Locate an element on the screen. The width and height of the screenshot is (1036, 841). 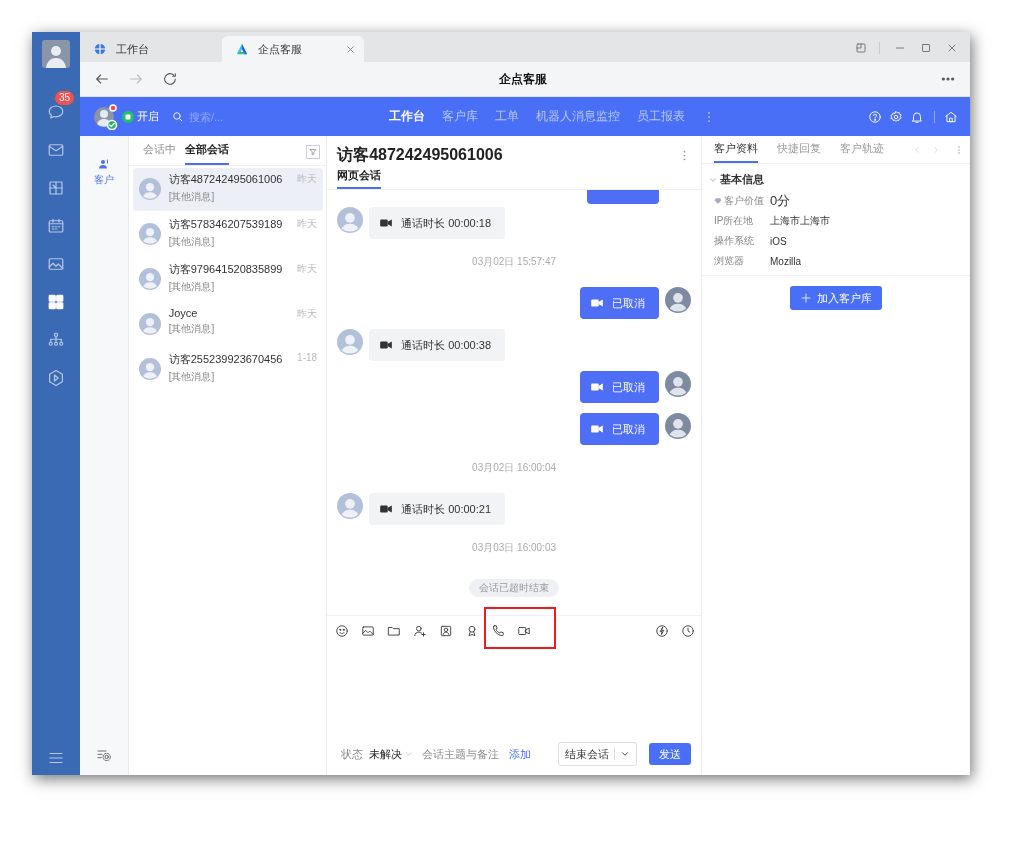
status-label: 状态 is located at coordinates (352, 754).